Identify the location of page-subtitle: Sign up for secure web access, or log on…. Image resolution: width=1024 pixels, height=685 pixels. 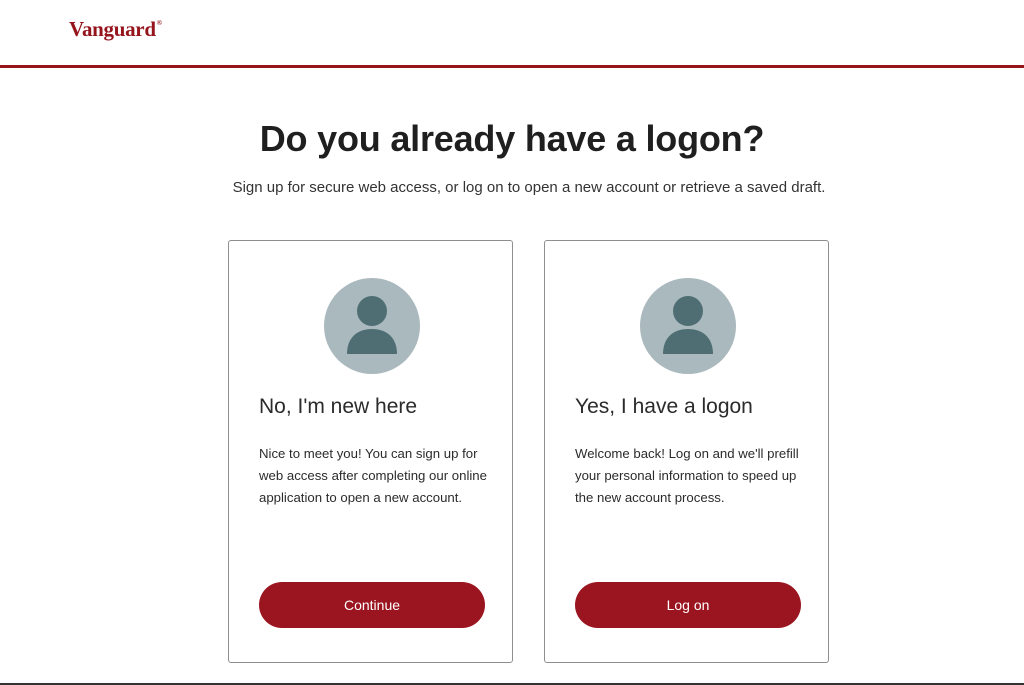
(529, 187).